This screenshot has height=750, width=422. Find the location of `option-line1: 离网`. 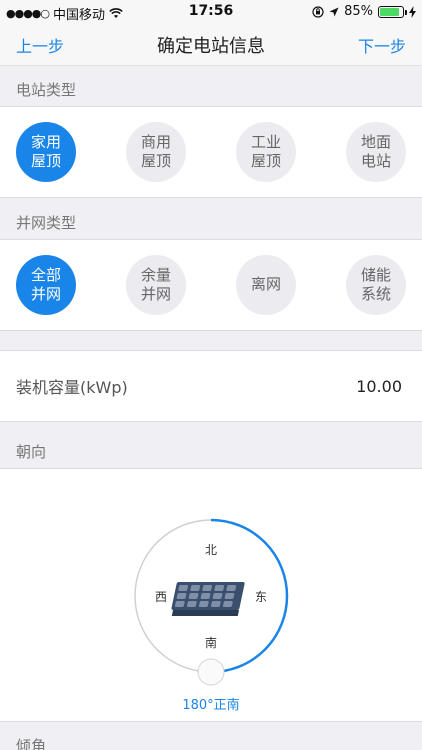

option-line1: 离网 is located at coordinates (265, 284).